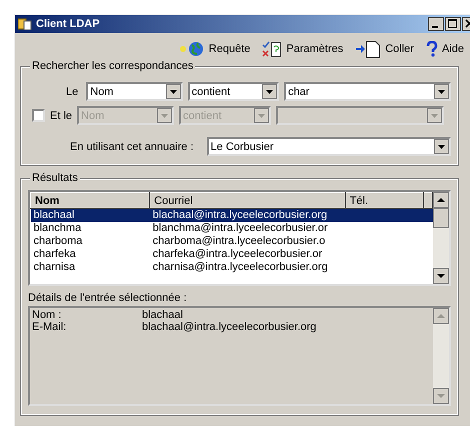  Describe the element at coordinates (134, 91) in the screenshot. I see `attribute-dropdown: Nom` at that location.